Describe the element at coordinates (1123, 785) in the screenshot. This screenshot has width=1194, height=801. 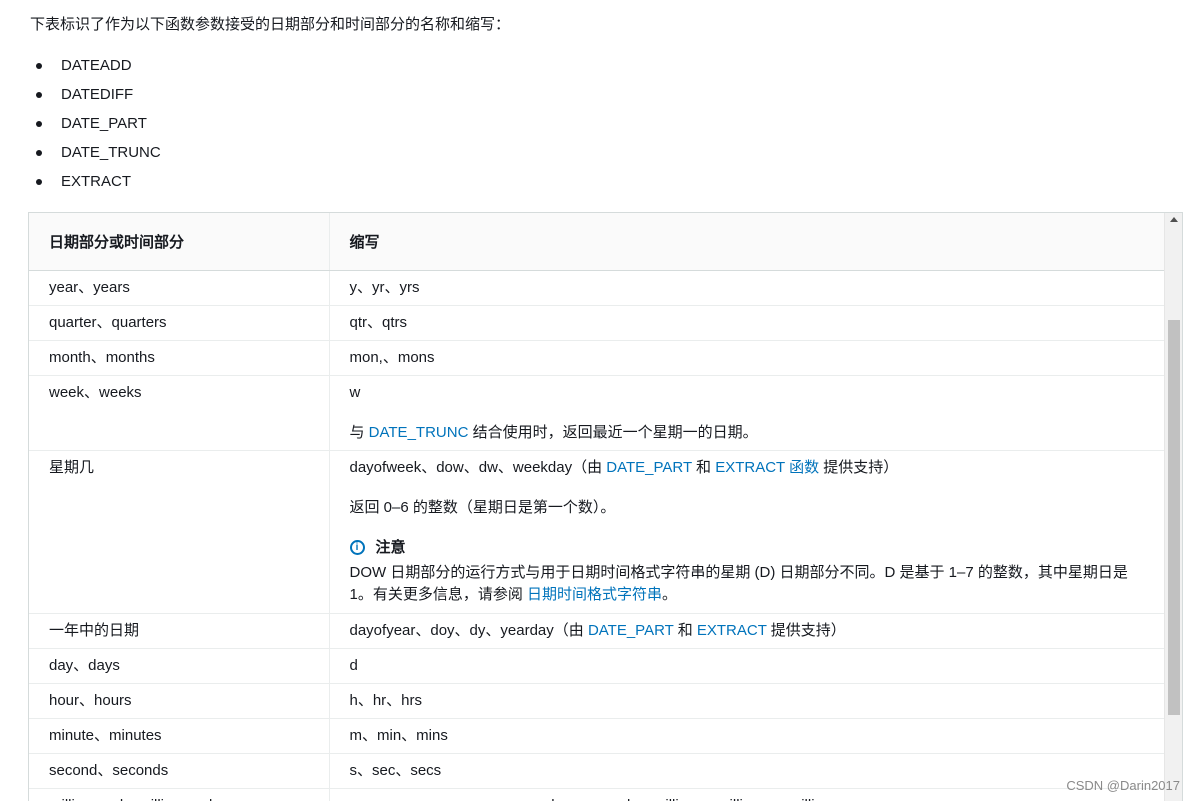
I see `watermark: CSDN @Darin2017` at that location.